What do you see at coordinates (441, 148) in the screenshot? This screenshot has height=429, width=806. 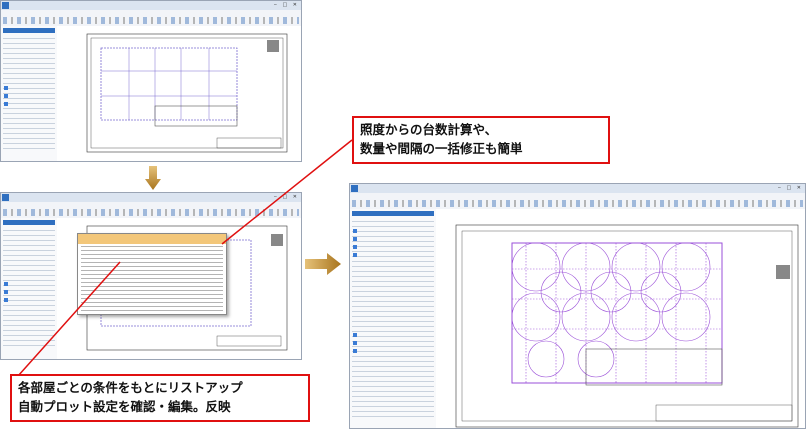 I see `callout-calculation-line2: 数量や間隔の一括修正も簡単` at bounding box center [441, 148].